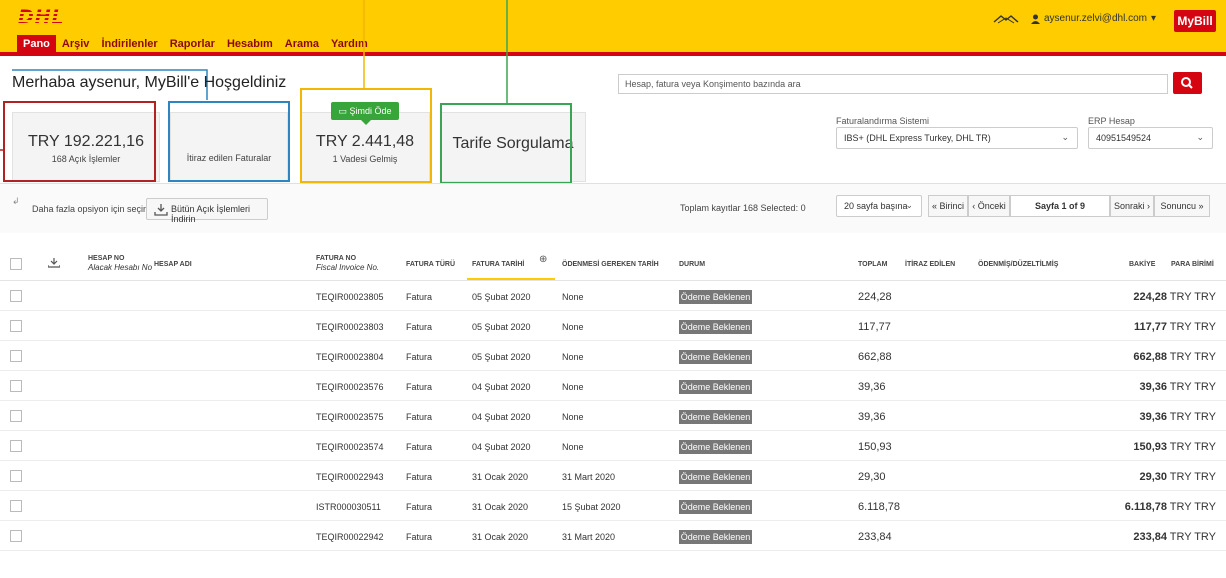 The width and height of the screenshot is (1226, 578). What do you see at coordinates (1142, 264) in the screenshot?
I see `col-balance: BAKİYE` at bounding box center [1142, 264].